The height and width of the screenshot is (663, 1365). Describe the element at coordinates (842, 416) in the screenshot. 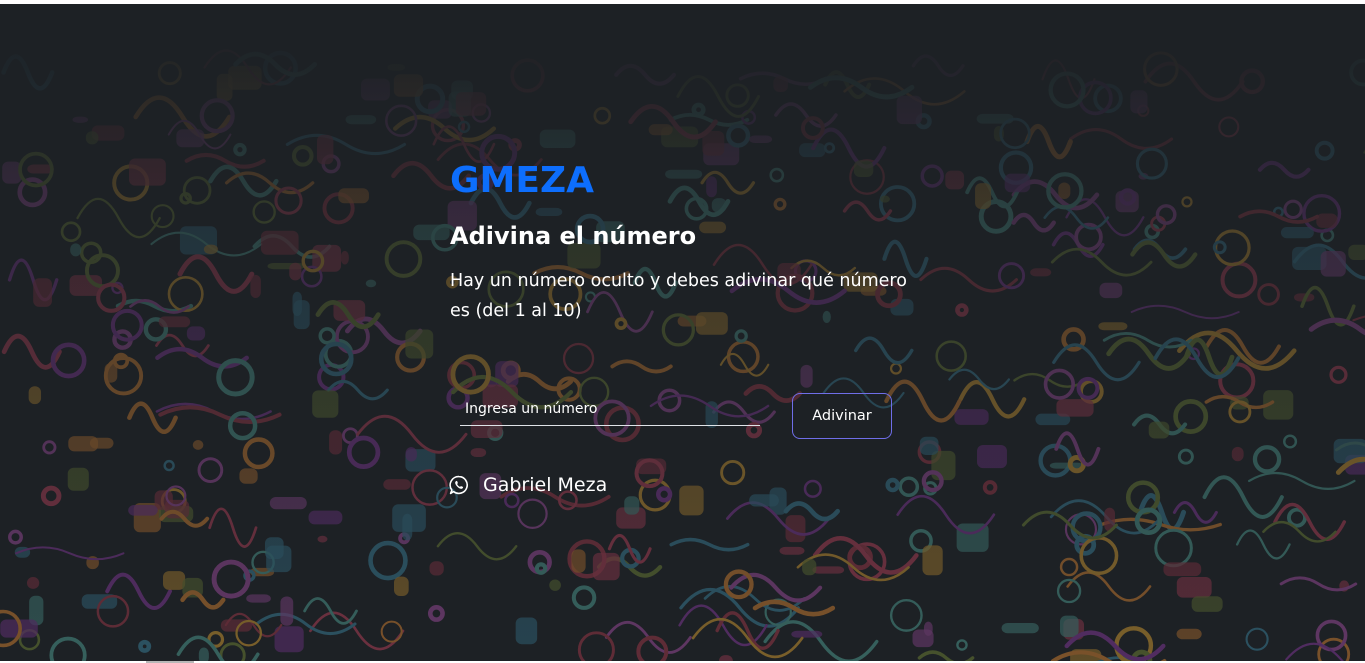

I see `guess-button: Adivinar` at that location.